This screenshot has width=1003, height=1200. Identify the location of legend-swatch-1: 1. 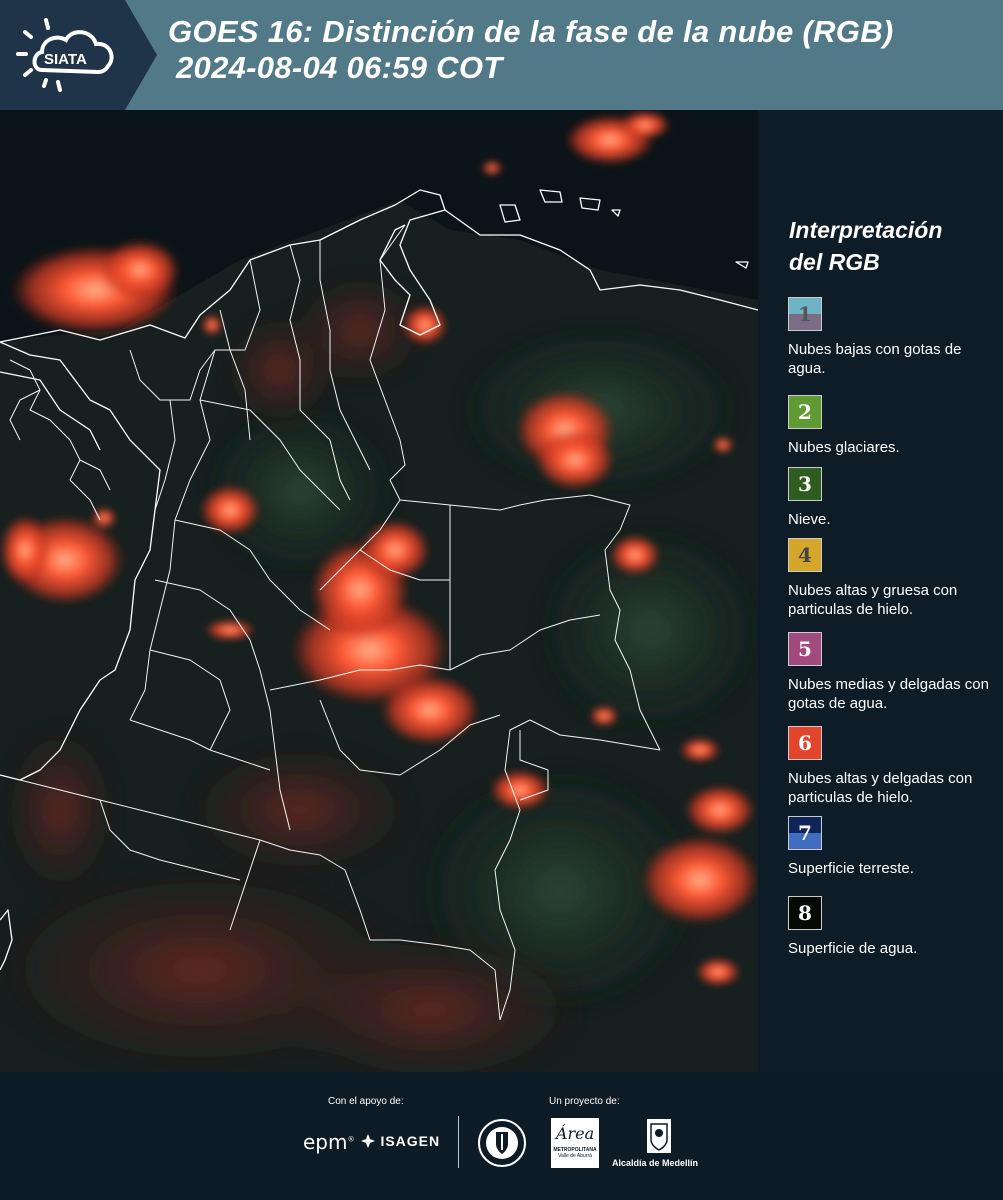
(805, 314).